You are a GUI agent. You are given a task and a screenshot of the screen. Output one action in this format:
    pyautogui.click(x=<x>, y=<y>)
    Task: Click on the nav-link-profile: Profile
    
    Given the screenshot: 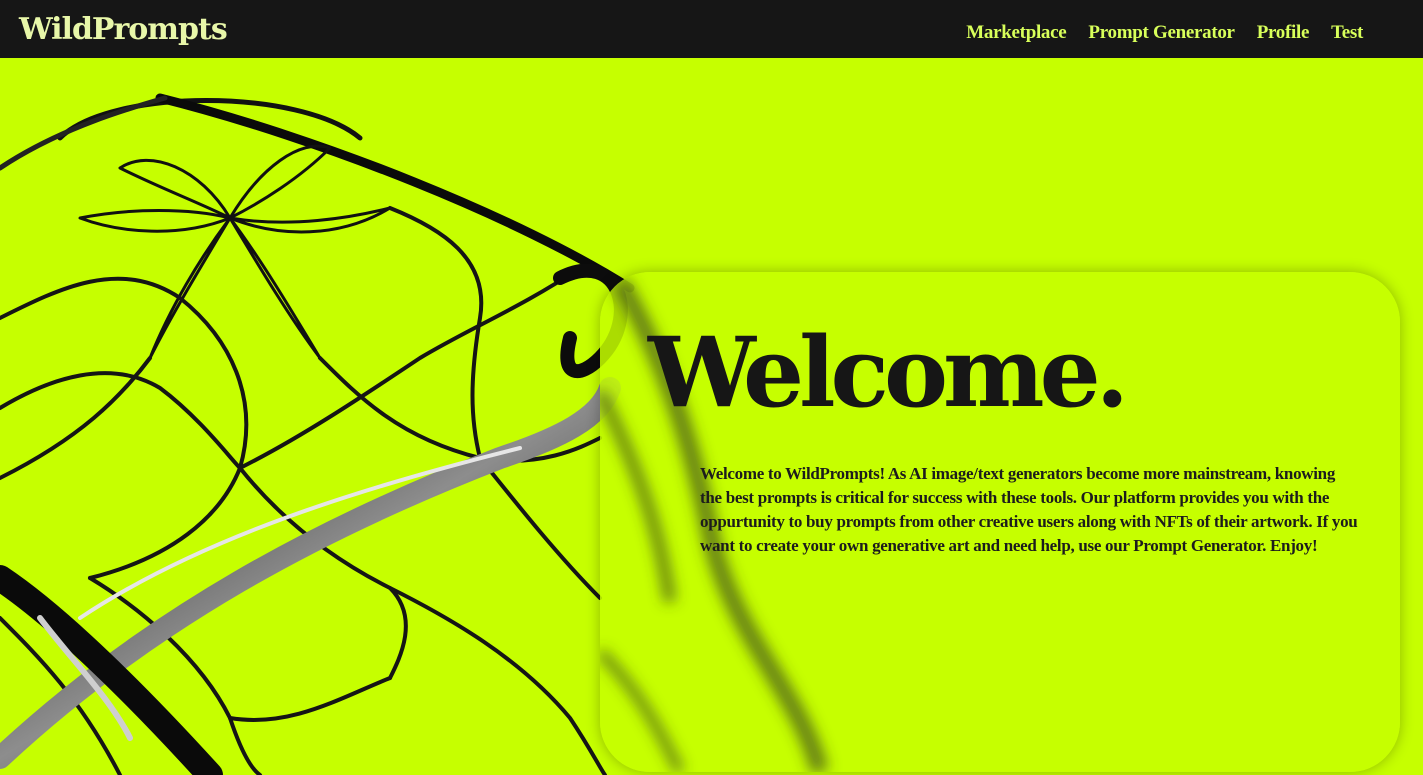 What is the action you would take?
    pyautogui.click(x=1283, y=33)
    